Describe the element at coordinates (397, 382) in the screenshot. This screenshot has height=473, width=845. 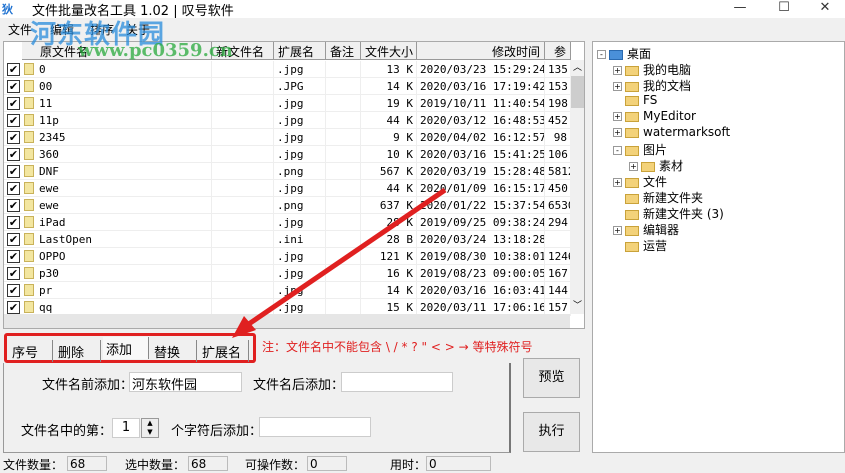
I see `suffix-input` at that location.